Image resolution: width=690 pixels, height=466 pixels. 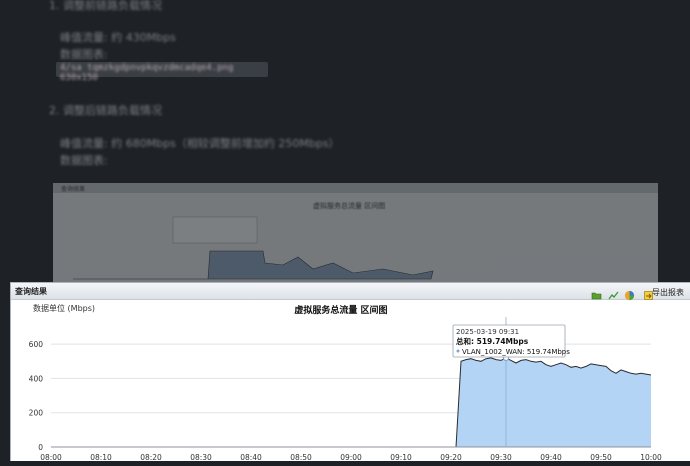 What do you see at coordinates (350, 292) in the screenshot?
I see `window-titlebar: 查询结果 导出报表` at bounding box center [350, 292].